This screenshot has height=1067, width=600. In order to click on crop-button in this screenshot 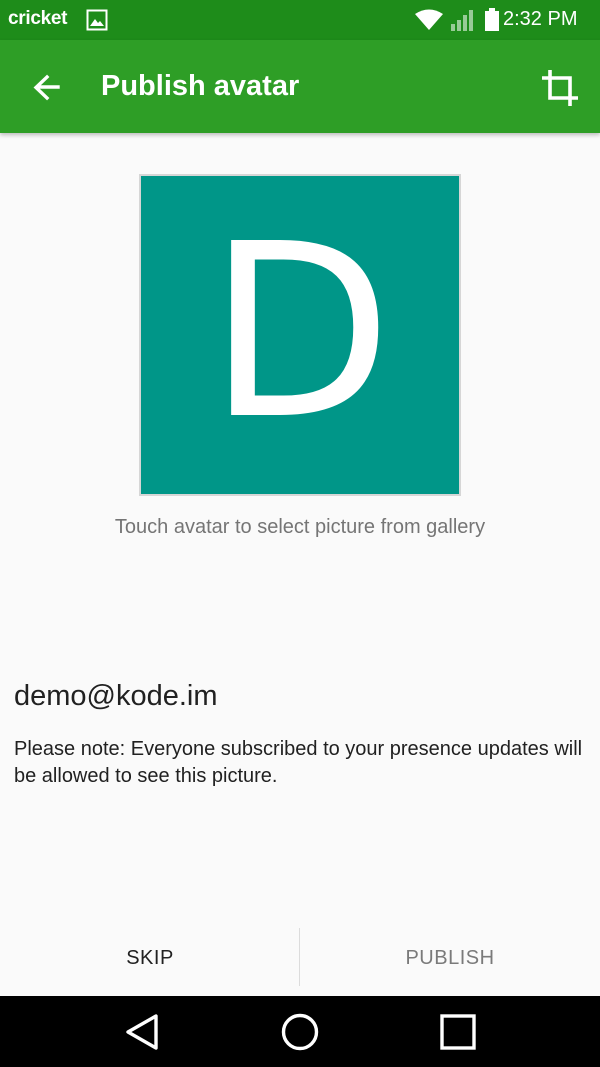, I will do `click(560, 88)`.